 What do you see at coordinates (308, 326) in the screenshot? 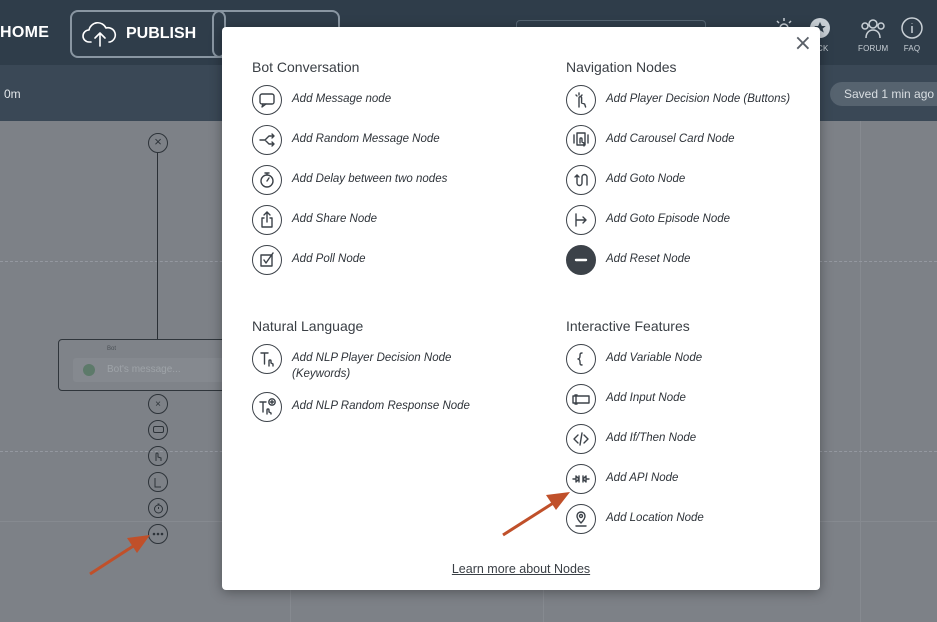
I see `section-title: Natural Language` at bounding box center [308, 326].